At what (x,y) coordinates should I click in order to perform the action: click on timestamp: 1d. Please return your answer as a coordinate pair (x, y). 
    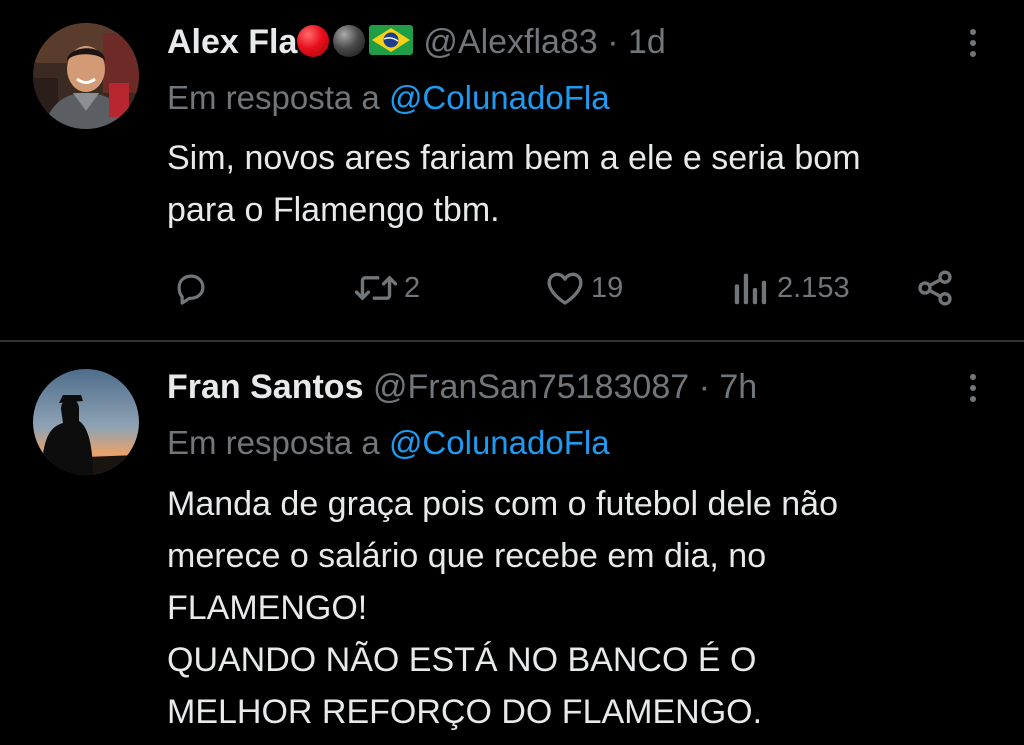
    Looking at the image, I should click on (647, 42).